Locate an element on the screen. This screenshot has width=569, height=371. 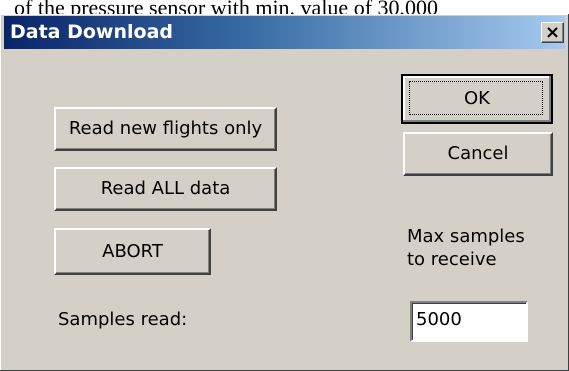
close-icon: × is located at coordinates (552, 32).